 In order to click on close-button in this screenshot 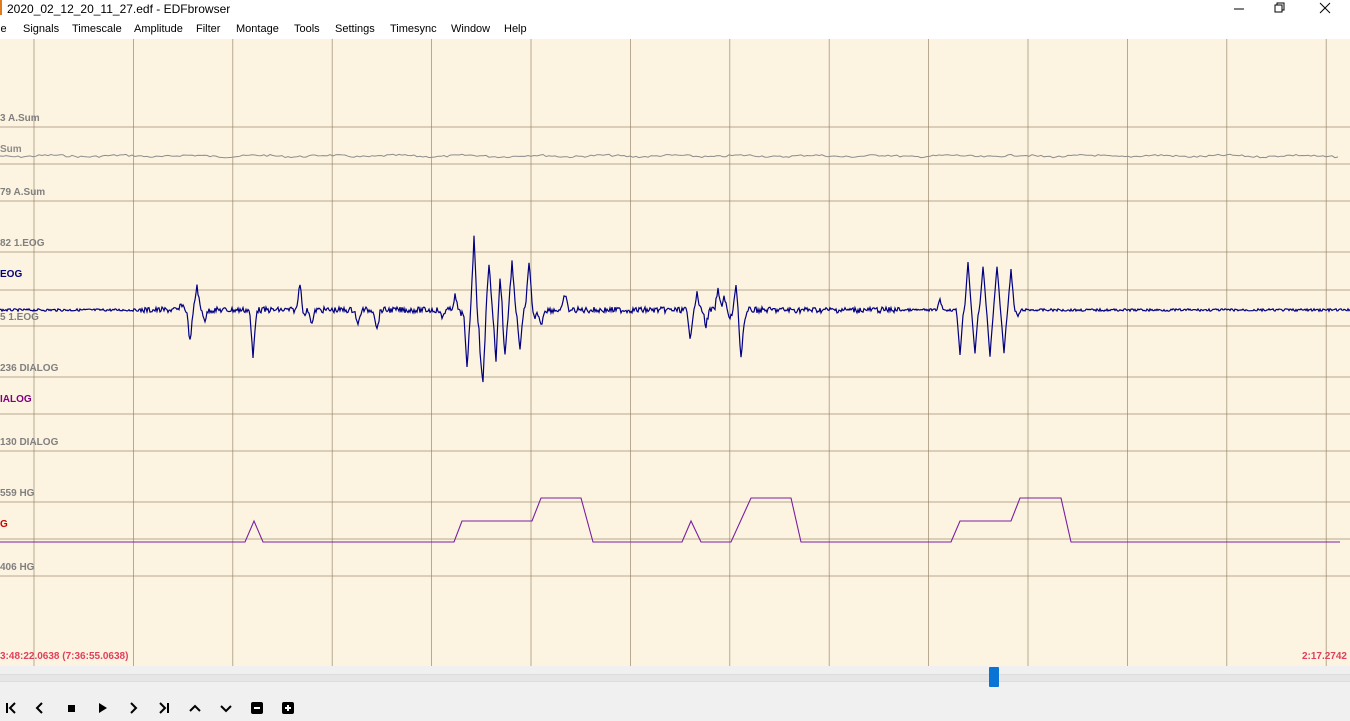, I will do `click(1325, 9)`.